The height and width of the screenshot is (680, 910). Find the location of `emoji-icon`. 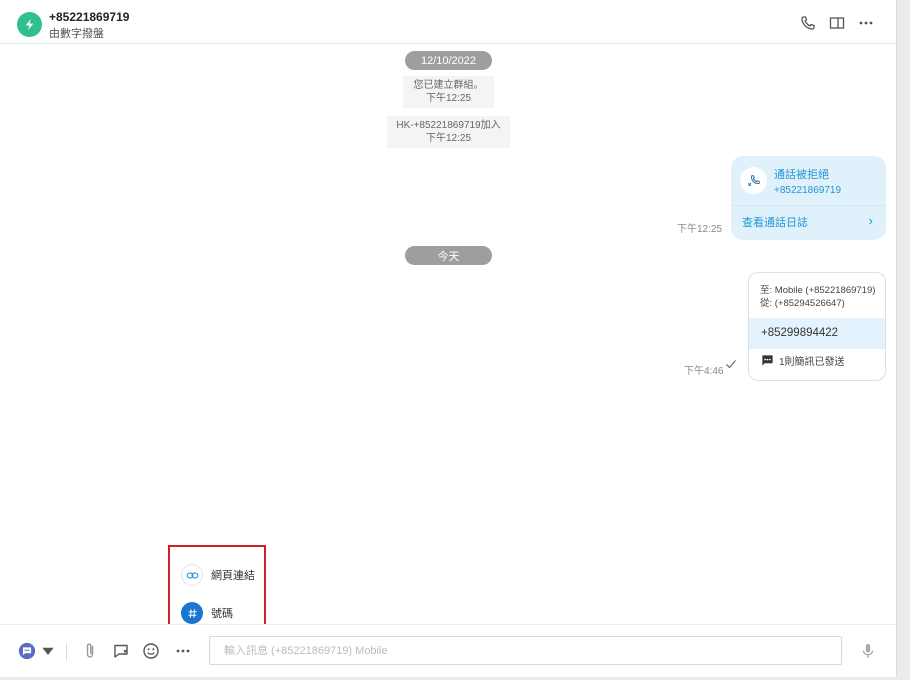

emoji-icon is located at coordinates (151, 651).